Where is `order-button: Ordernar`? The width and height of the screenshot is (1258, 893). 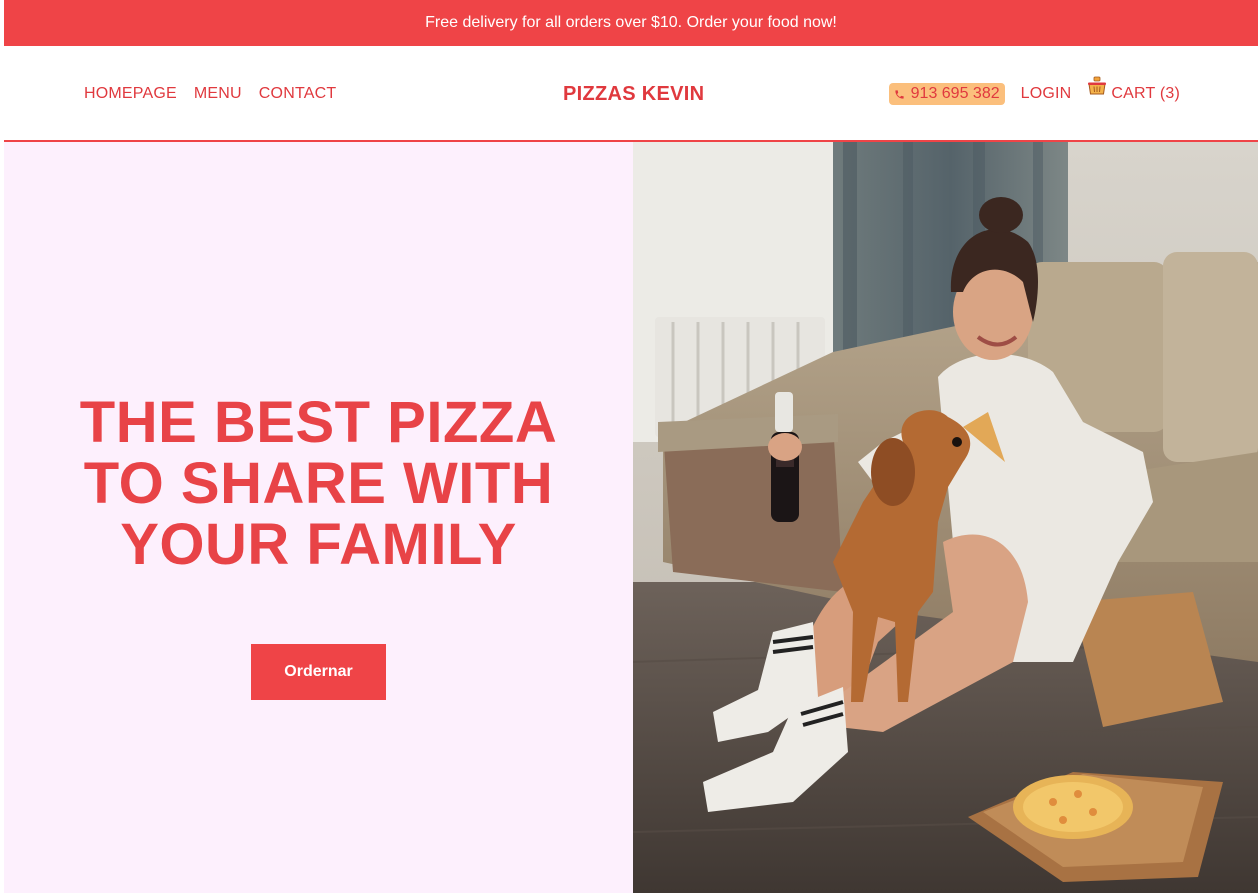 order-button: Ordernar is located at coordinates (318, 672).